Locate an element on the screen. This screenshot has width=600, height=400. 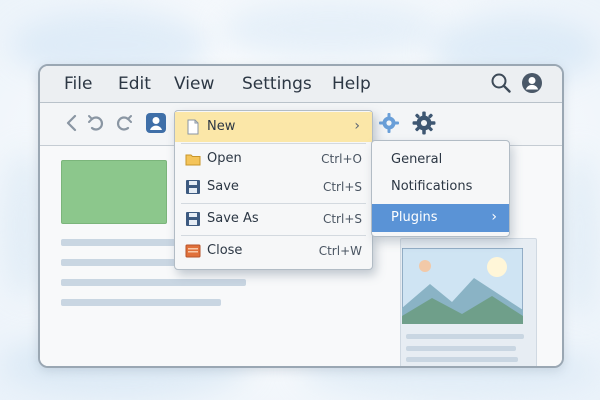
menu-view: View is located at coordinates (194, 84).